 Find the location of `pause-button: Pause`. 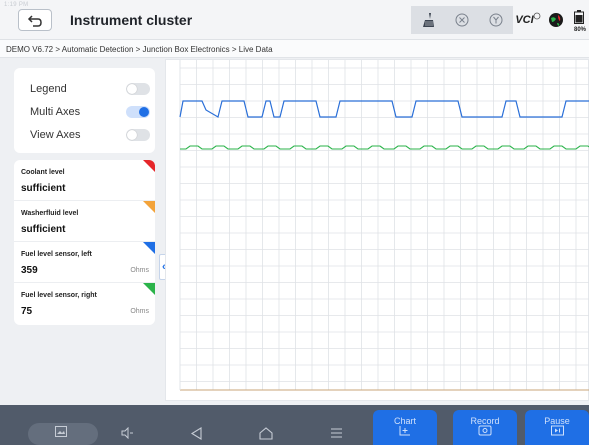

pause-button: Pause is located at coordinates (557, 427).